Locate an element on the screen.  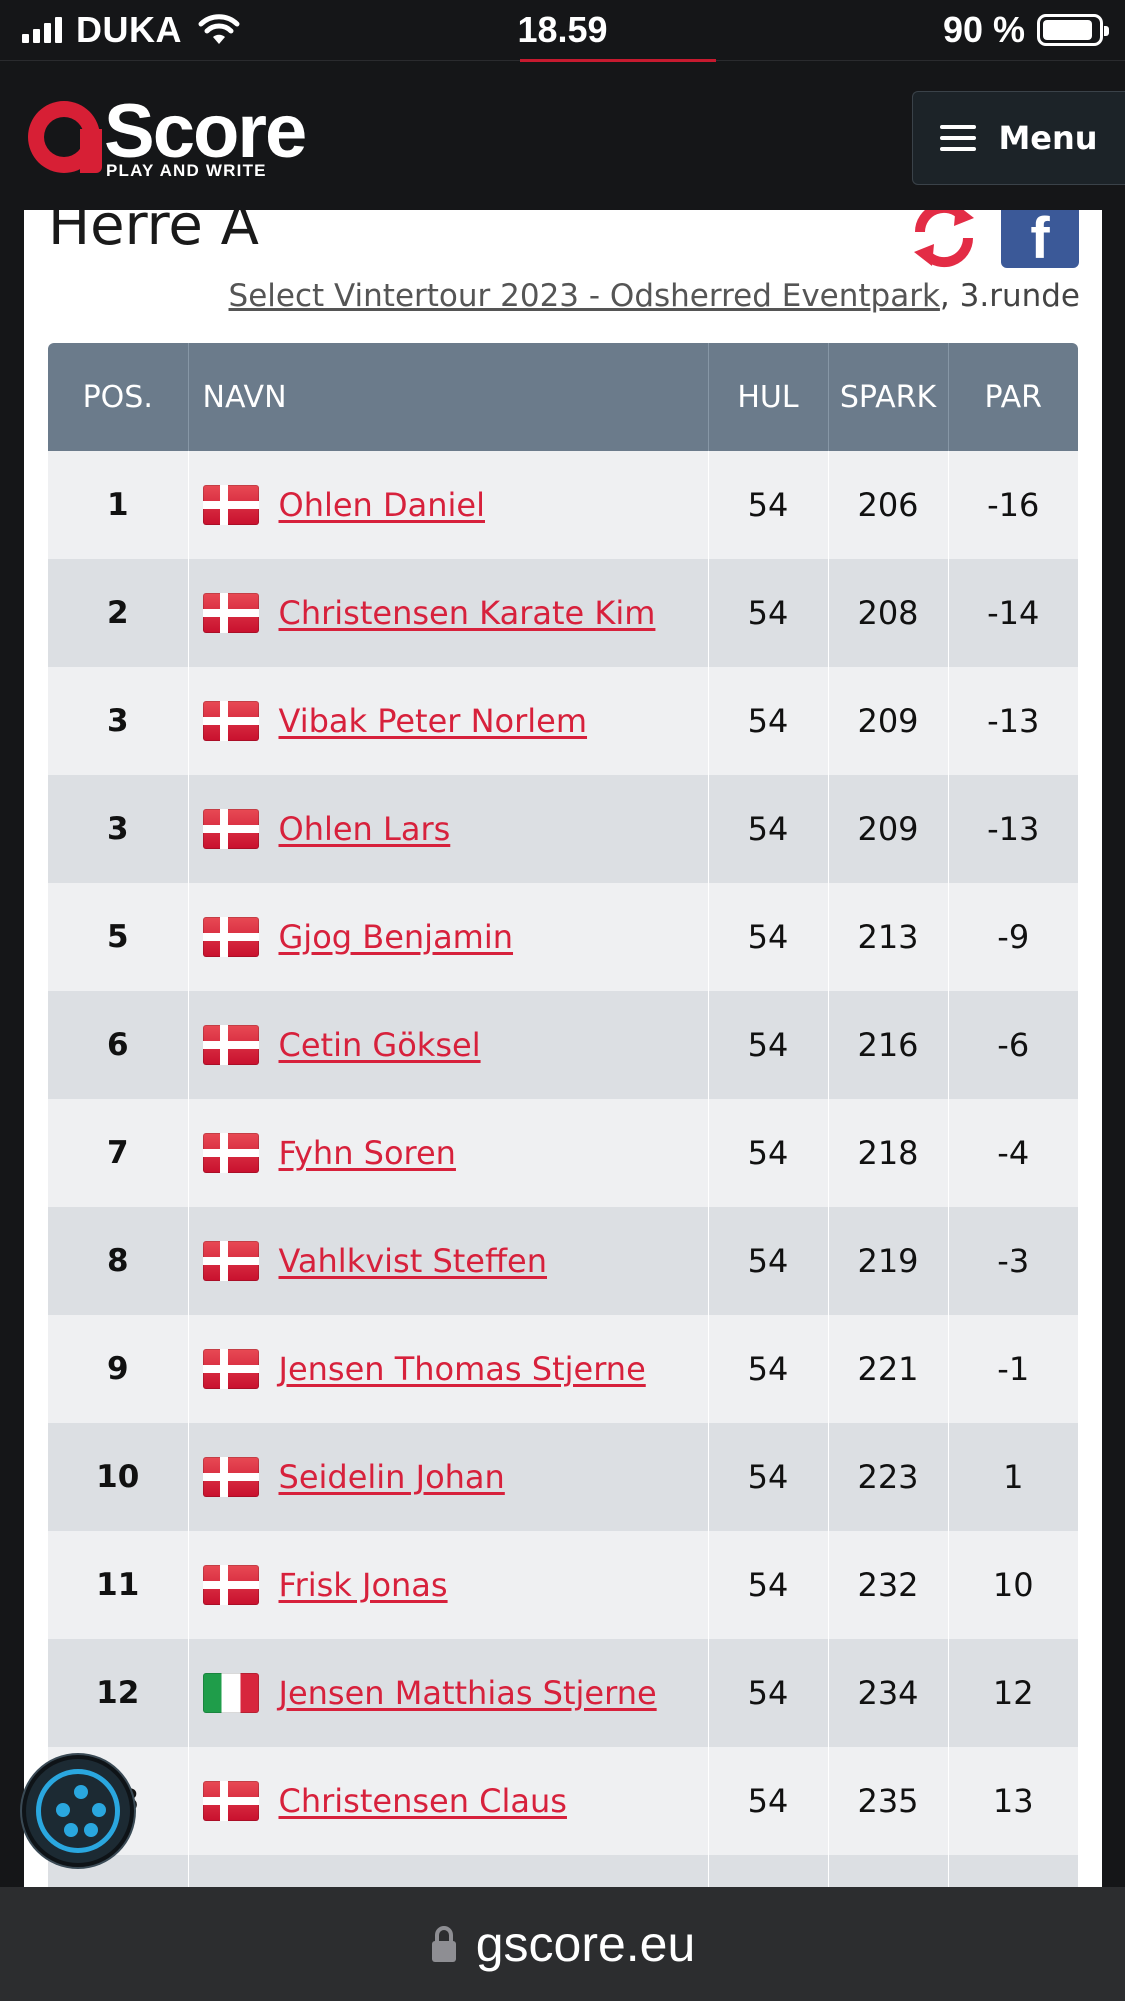
battery-fill is located at coordinates (1067, 30).